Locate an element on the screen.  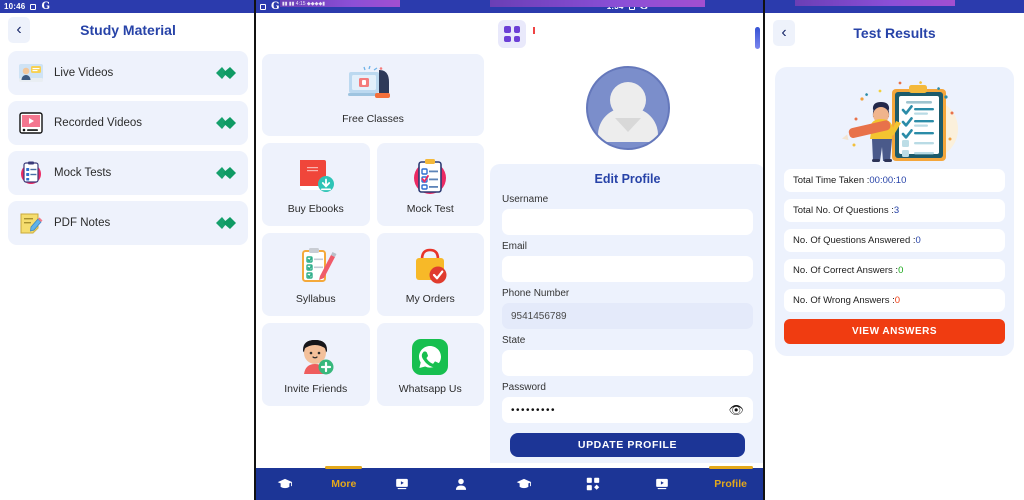
tile-whatsapp-us: Whatsapp Us is located at coordinates (430, 364).